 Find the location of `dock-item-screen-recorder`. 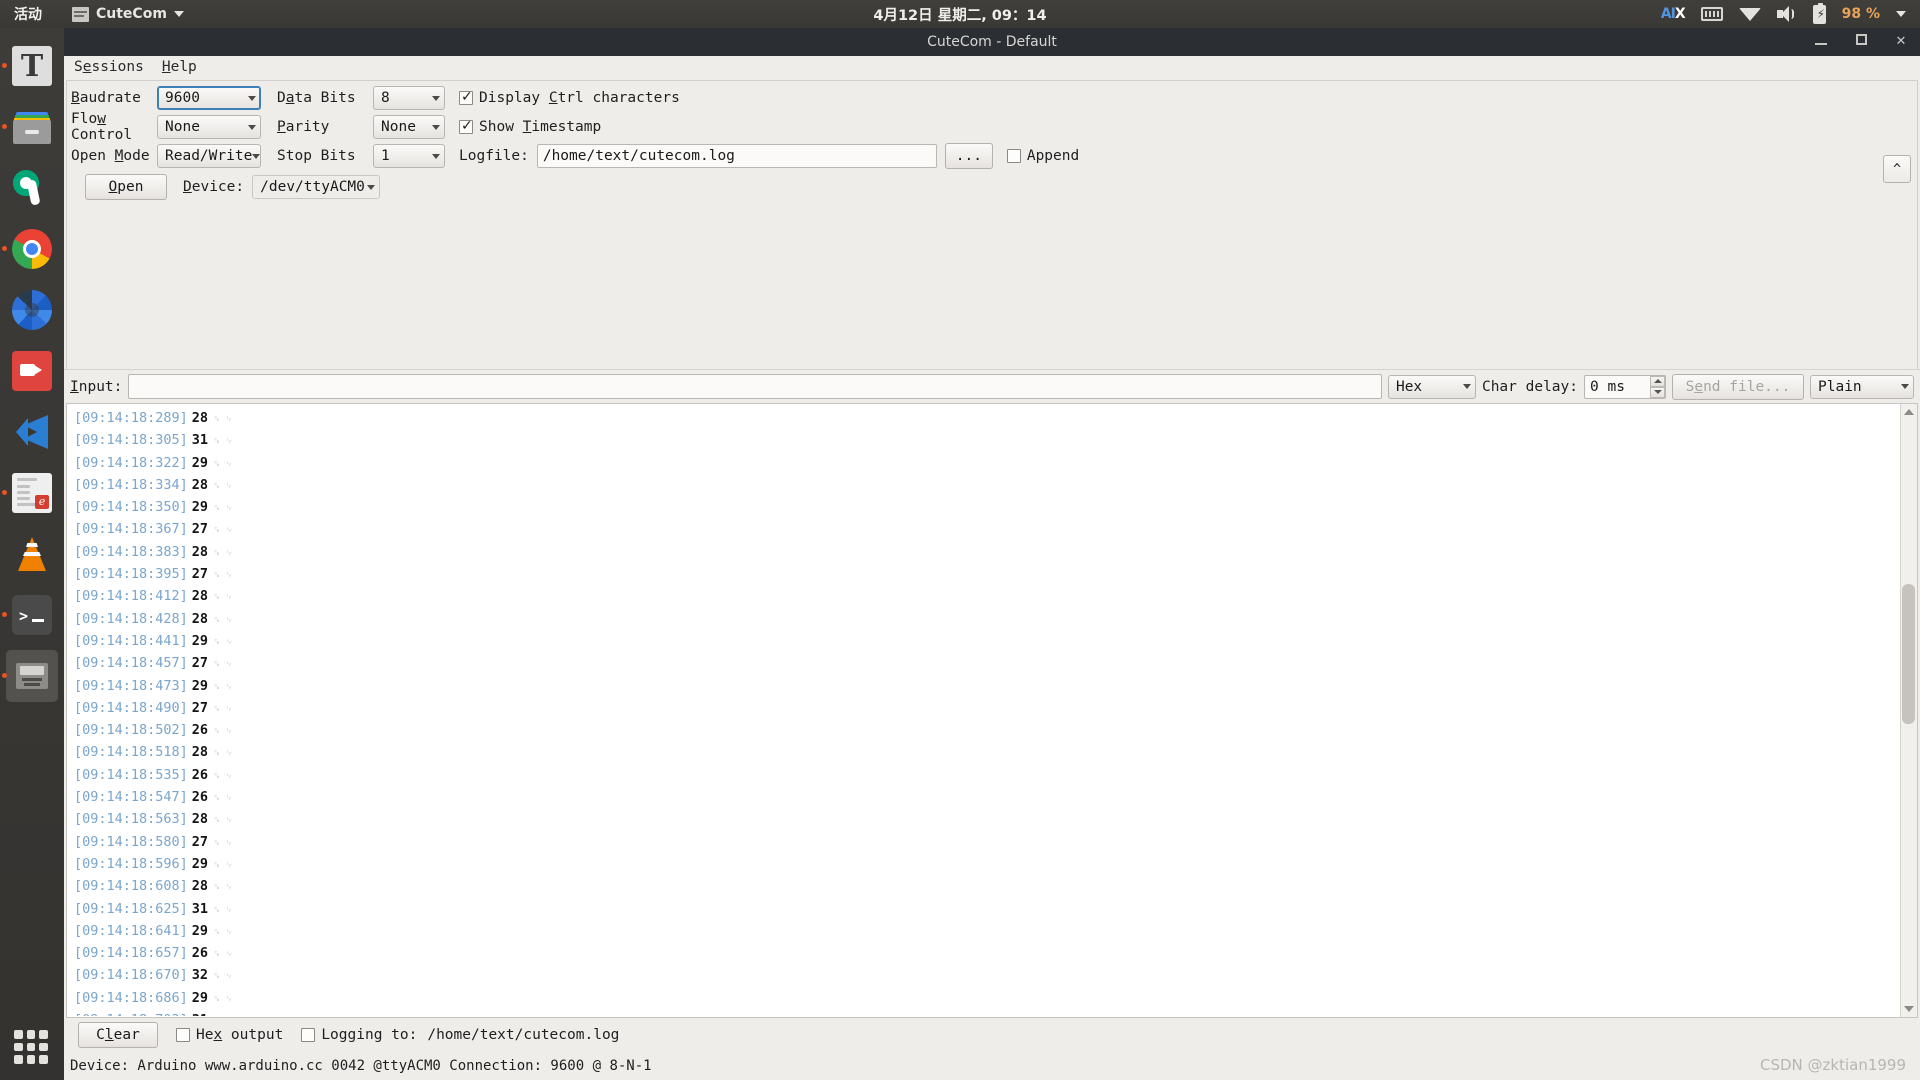

dock-item-screen-recorder is located at coordinates (32, 371).